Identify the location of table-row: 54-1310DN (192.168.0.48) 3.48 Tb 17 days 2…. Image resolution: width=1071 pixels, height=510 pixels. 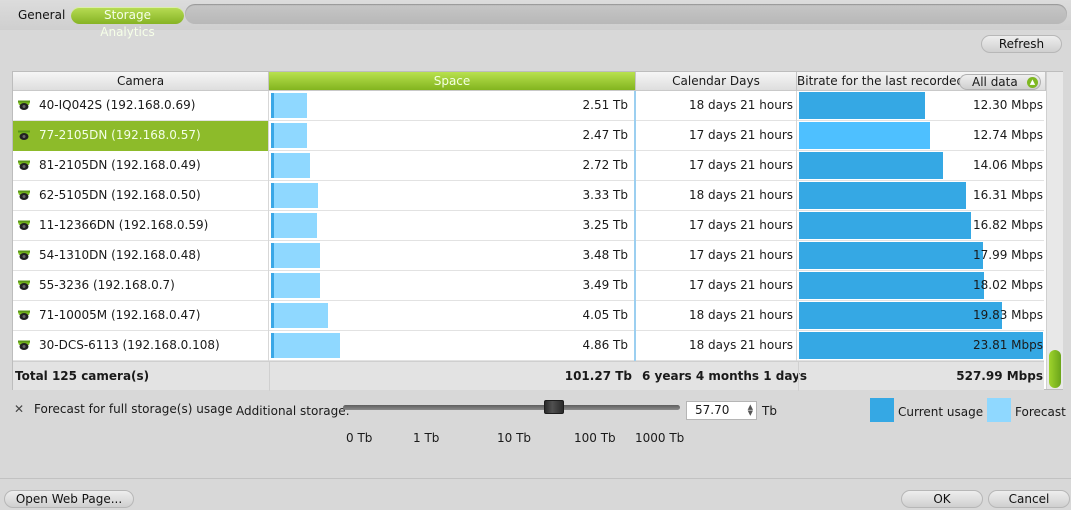
(528, 256).